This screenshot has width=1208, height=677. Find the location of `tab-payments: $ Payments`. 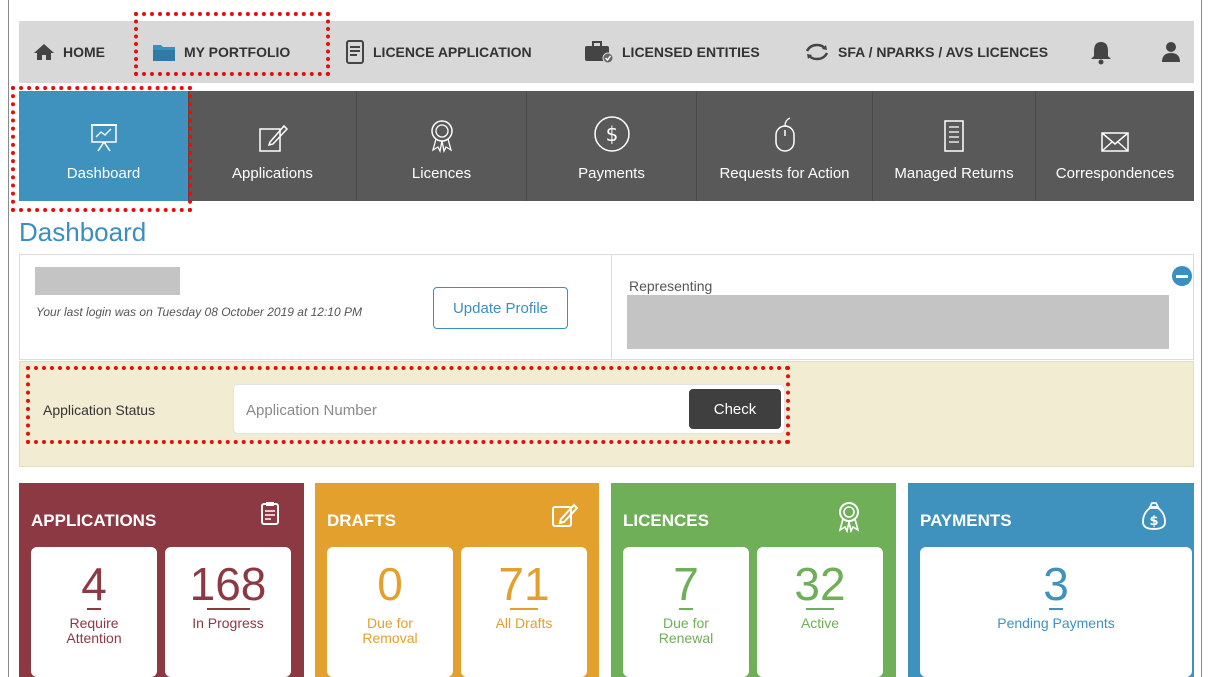

tab-payments: $ Payments is located at coordinates (612, 146).